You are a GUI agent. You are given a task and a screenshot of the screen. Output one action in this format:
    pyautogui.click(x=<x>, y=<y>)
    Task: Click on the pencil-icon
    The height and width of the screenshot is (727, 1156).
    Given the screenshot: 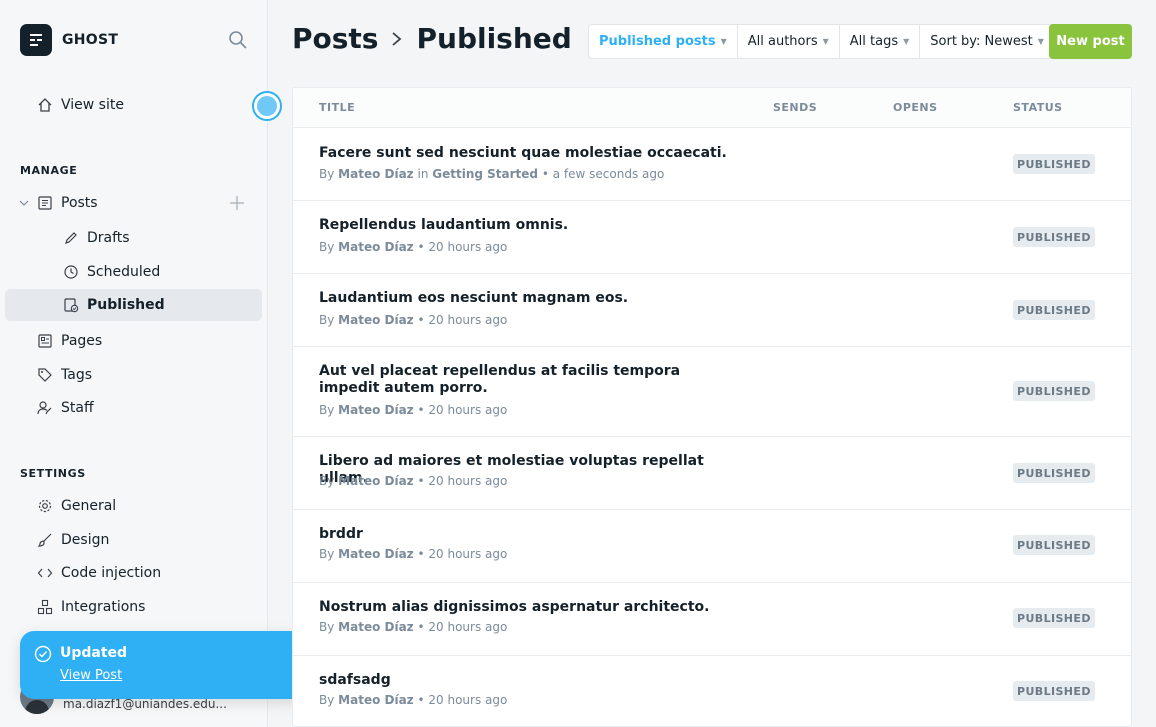 What is the action you would take?
    pyautogui.click(x=71, y=238)
    